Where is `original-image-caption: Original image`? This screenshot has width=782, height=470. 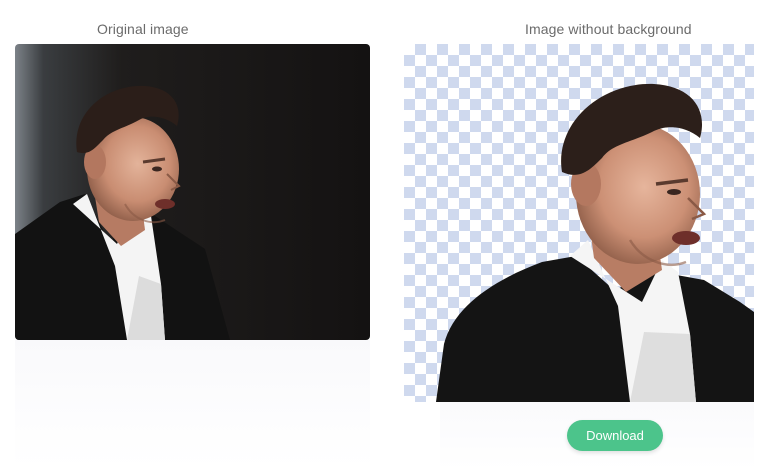 original-image-caption: Original image is located at coordinates (143, 29).